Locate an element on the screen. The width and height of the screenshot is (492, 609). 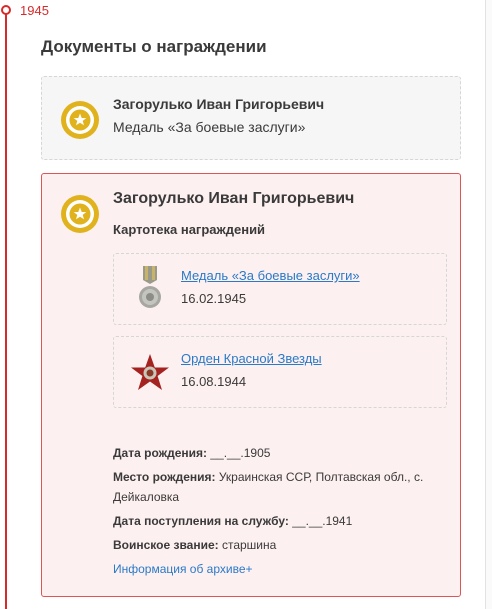
timeline-year: 1945 is located at coordinates (34, 10).